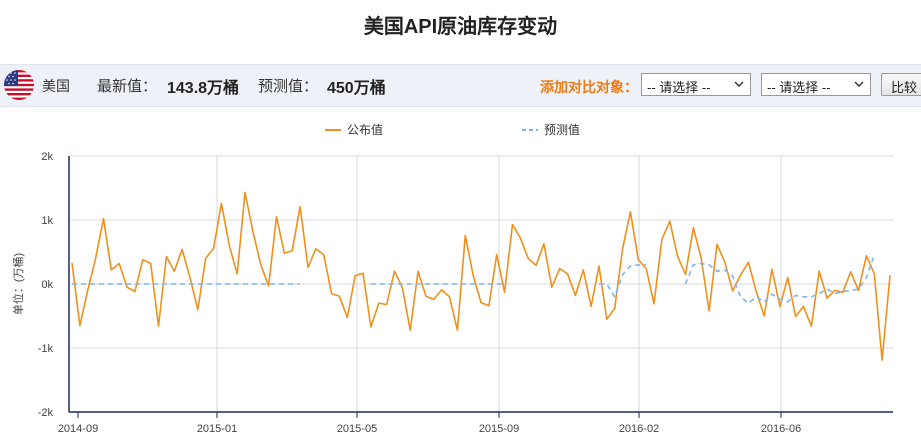 This screenshot has width=921, height=444. Describe the element at coordinates (288, 86) in the screenshot. I see `forecast-value-label: 预测值：` at that location.